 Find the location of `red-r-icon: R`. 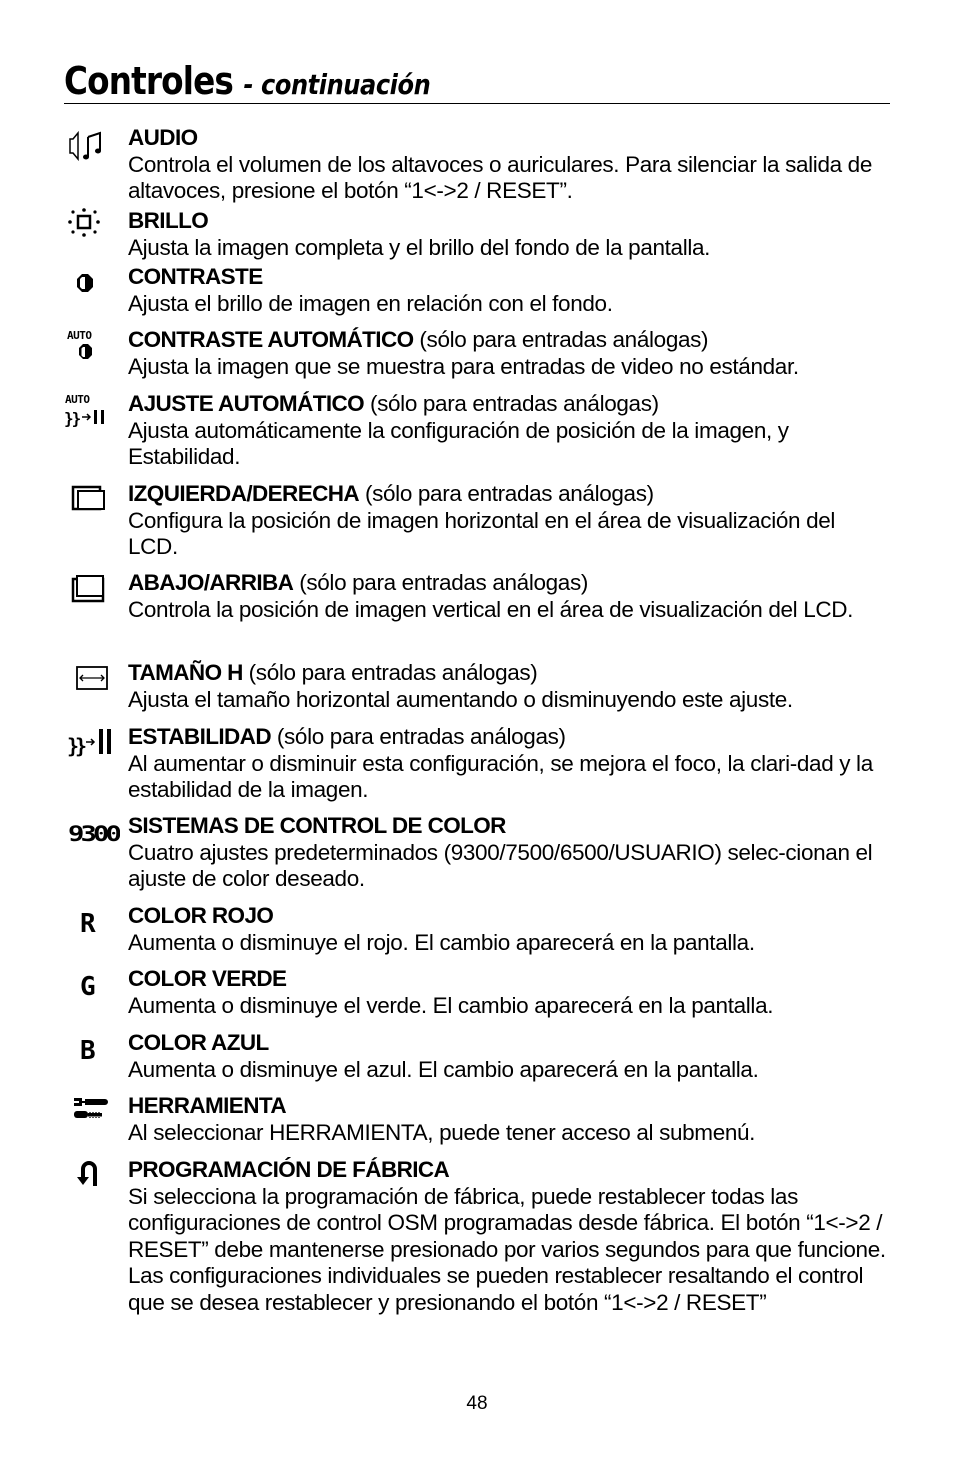

red-r-icon: R is located at coordinates (92, 923).